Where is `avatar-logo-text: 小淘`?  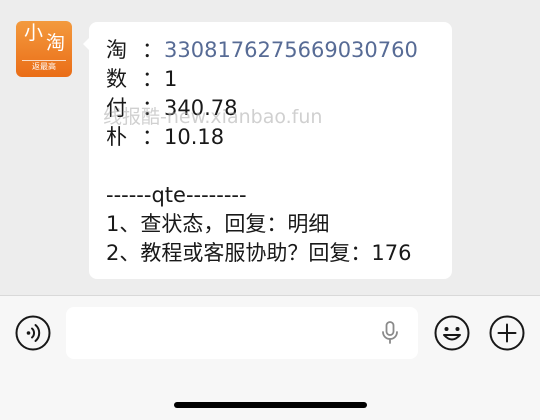 avatar-logo-text: 小淘 is located at coordinates (44, 37).